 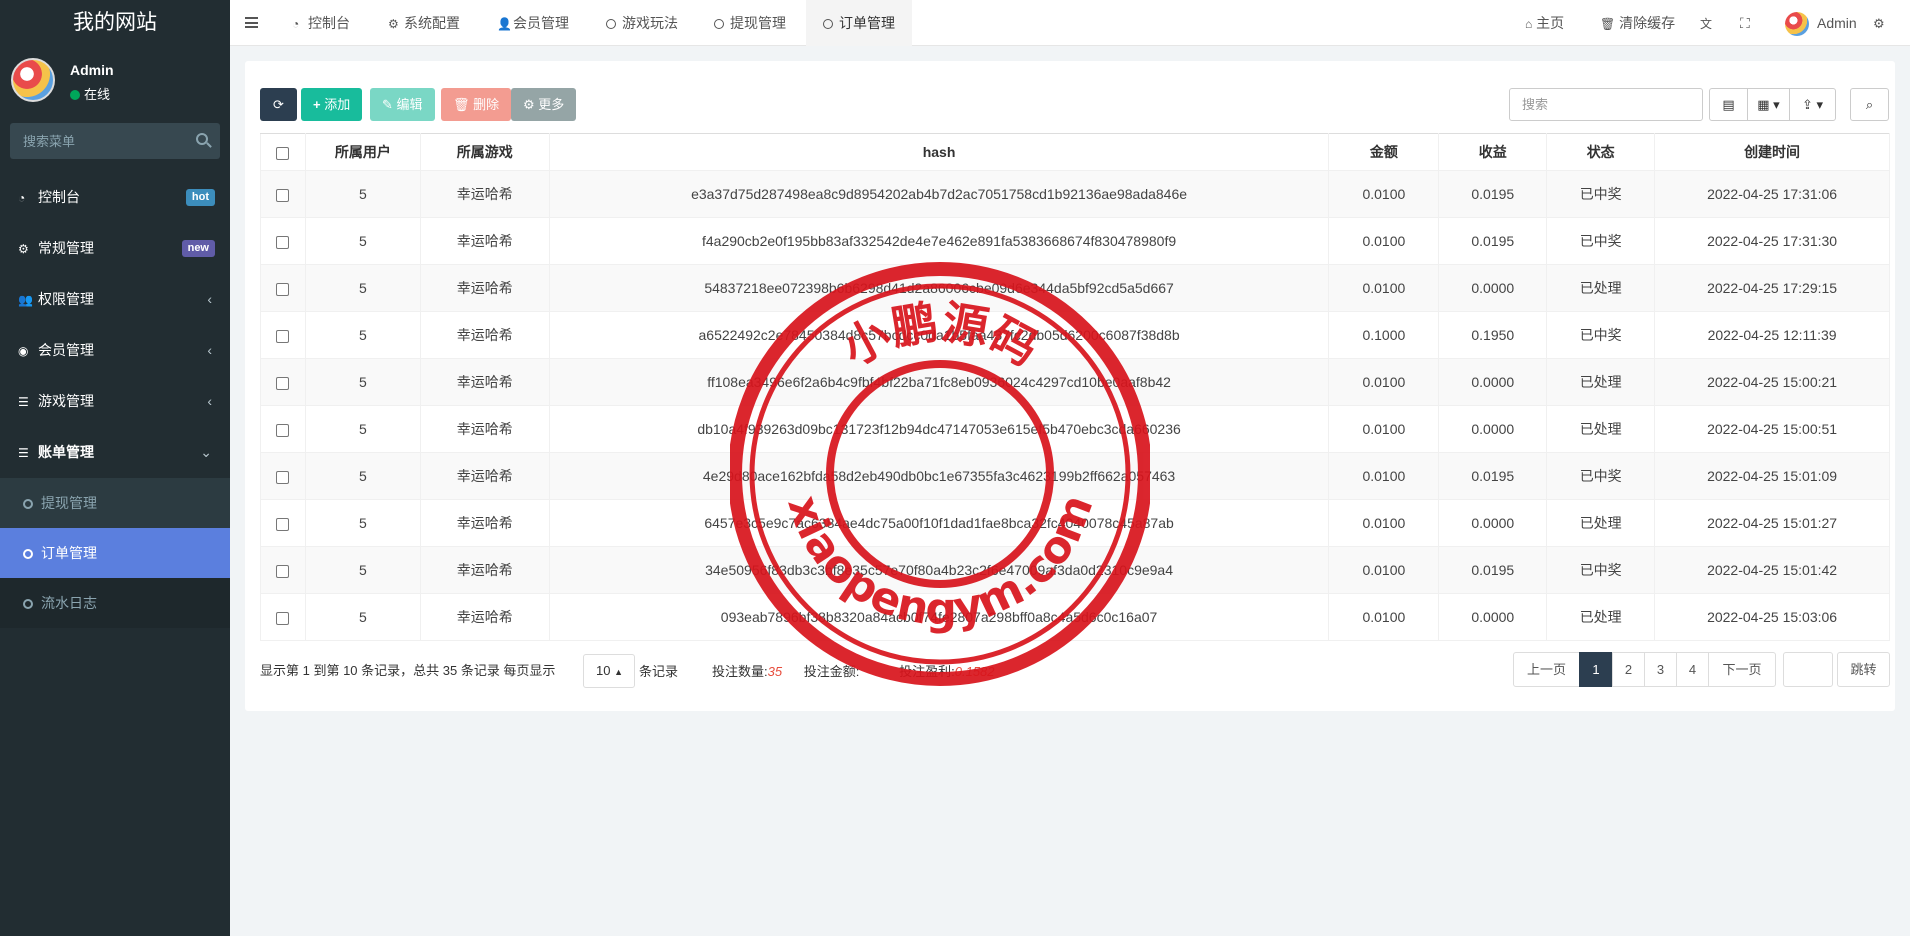 I want to click on sidebar-item-auth: 👥 权限管理 ‹, so click(x=115, y=299).